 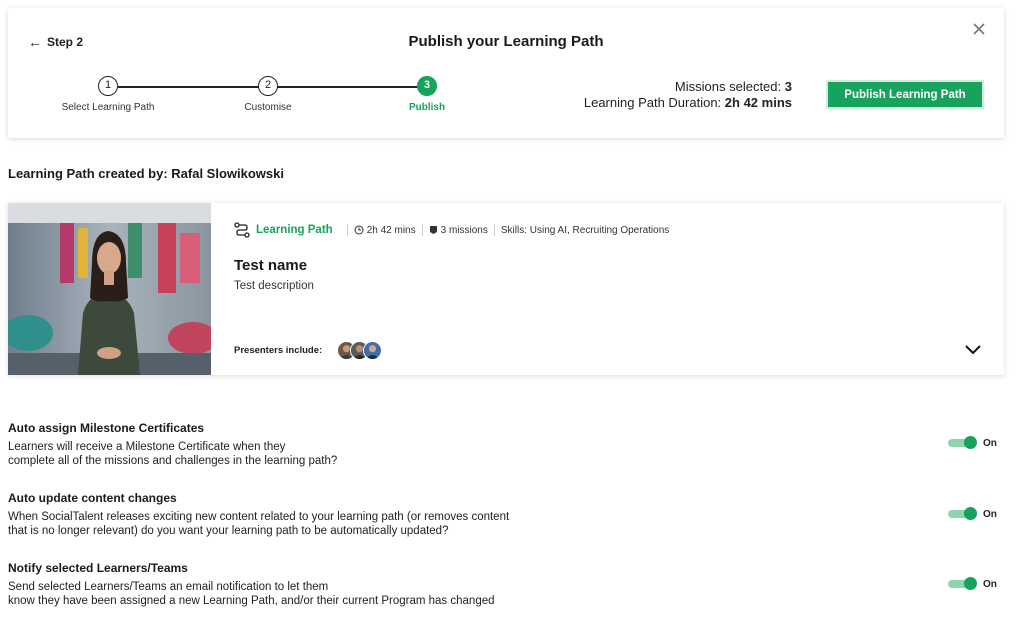 I want to click on toggle-notify-learners: On, so click(x=972, y=584).